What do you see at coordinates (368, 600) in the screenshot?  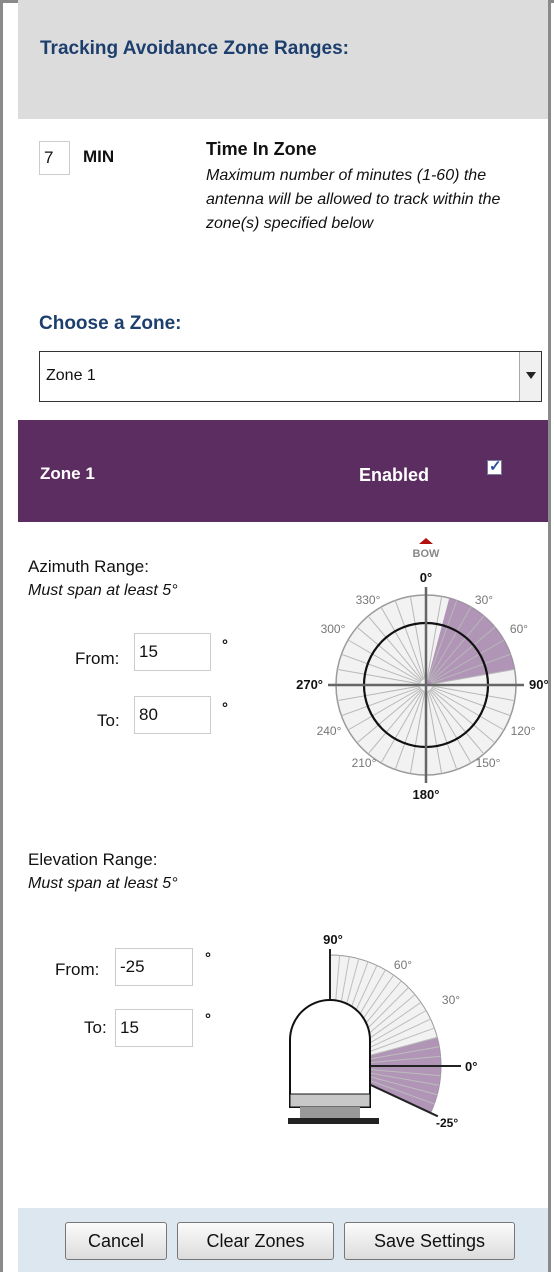 I see `azimuth-tick-label: 330°` at bounding box center [368, 600].